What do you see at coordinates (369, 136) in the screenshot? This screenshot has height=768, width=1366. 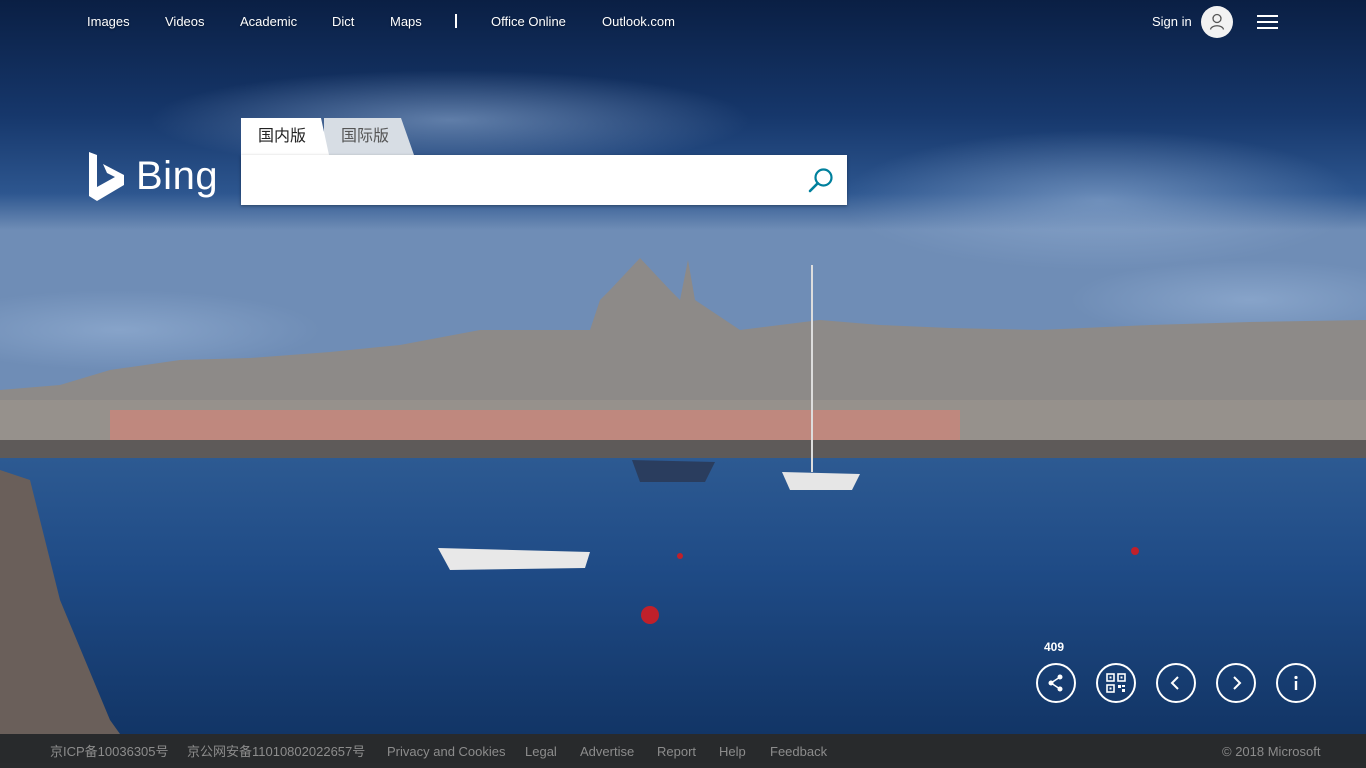 I see `tab-international: 国际版` at bounding box center [369, 136].